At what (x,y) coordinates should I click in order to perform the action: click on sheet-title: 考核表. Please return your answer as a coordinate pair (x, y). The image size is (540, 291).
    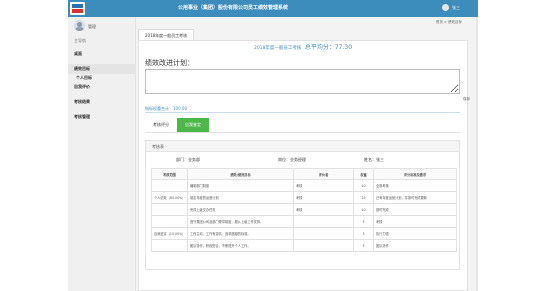
    Looking at the image, I should click on (302, 146).